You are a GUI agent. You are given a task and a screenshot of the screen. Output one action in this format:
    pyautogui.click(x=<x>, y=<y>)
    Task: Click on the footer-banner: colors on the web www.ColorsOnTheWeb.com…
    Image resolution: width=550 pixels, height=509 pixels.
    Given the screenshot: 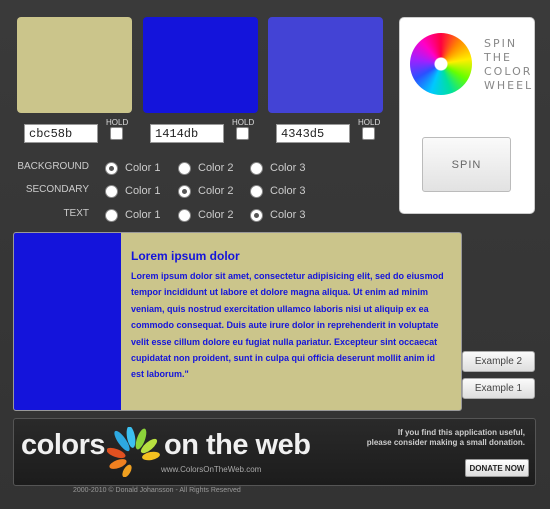 What is the action you would take?
    pyautogui.click(x=274, y=452)
    